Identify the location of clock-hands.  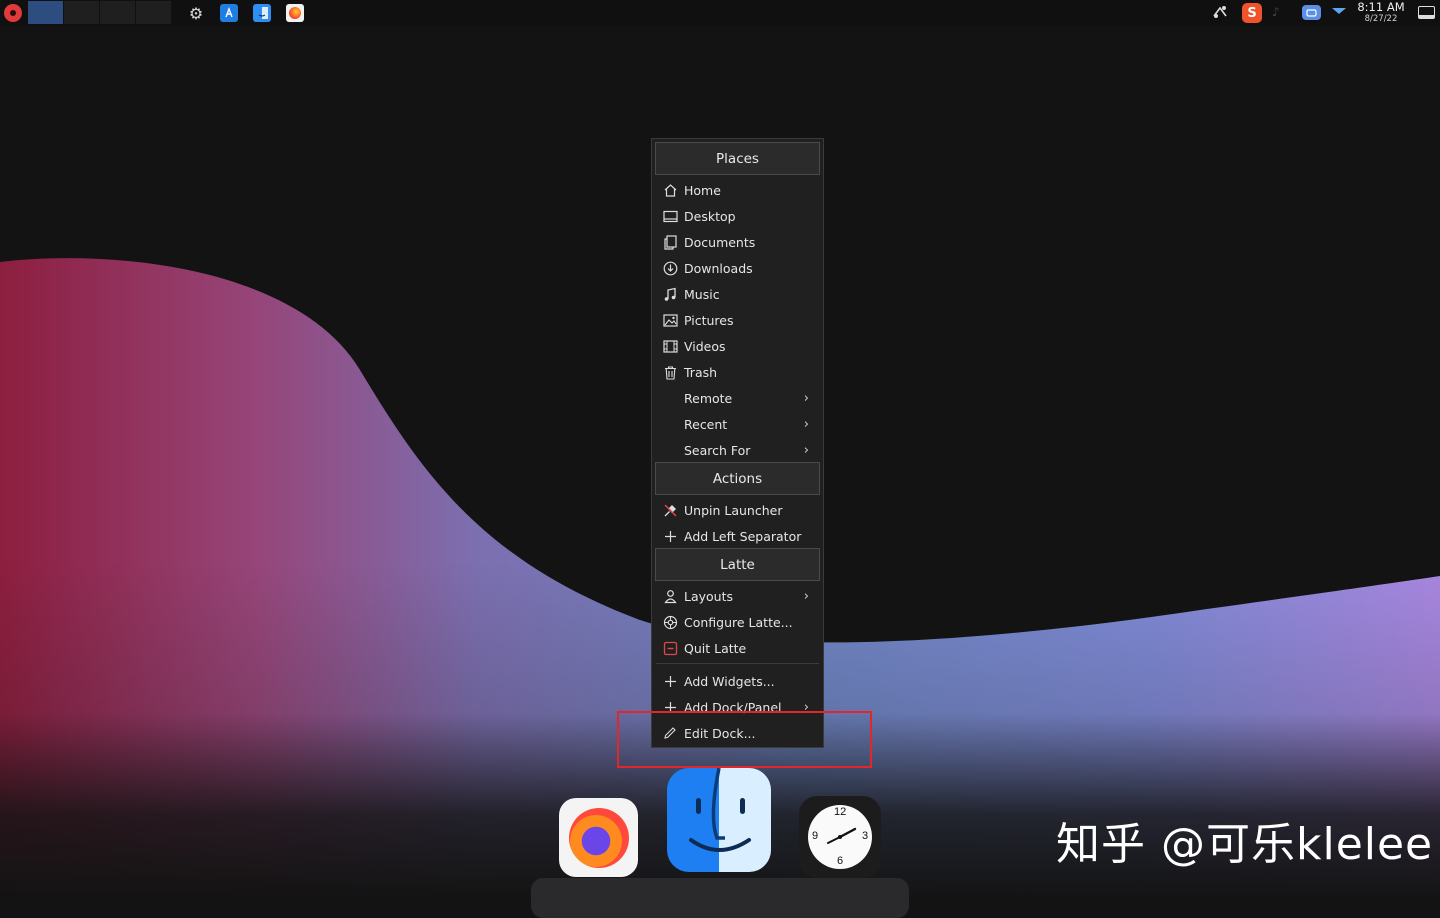
(842, 835).